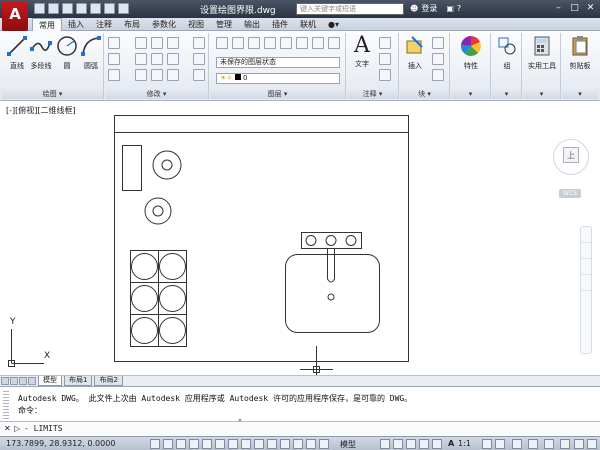 This screenshot has height=450, width=600. Describe the element at coordinates (173, 59) in the screenshot. I see `fillet-icon` at that location.